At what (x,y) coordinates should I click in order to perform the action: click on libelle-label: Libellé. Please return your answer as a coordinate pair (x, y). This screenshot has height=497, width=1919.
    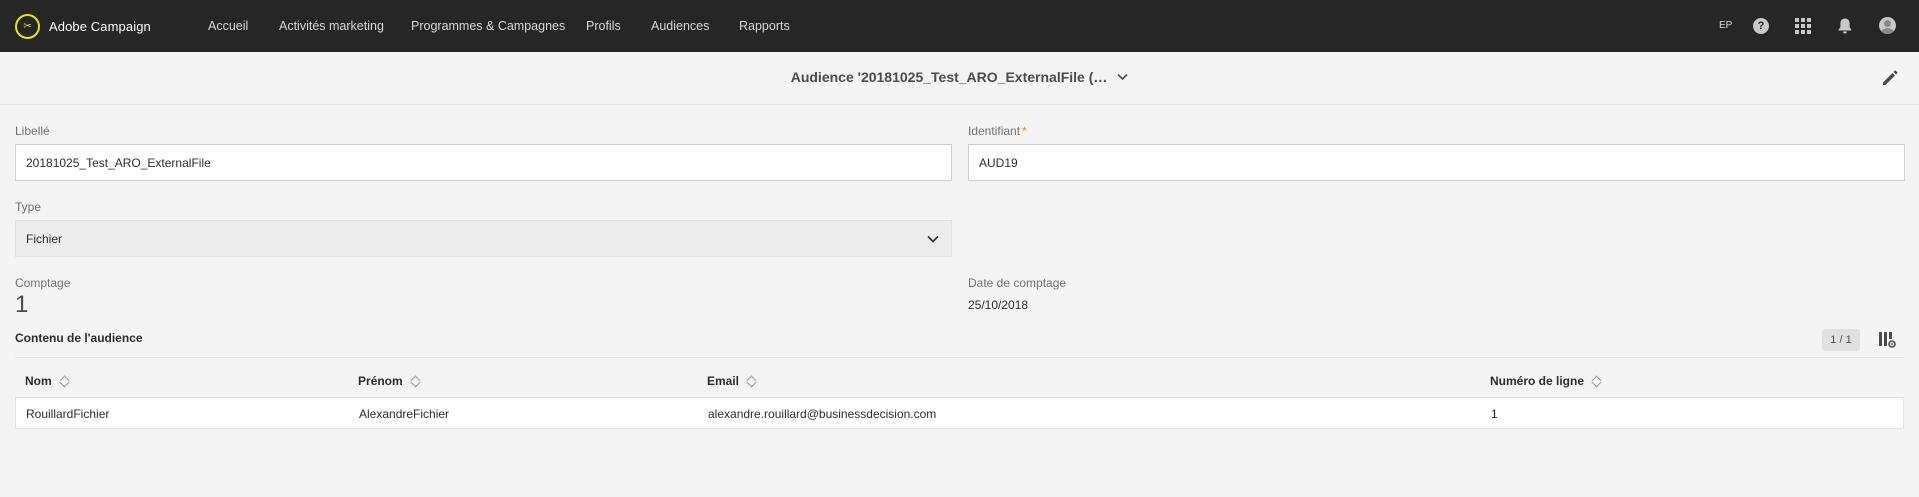
    Looking at the image, I should click on (32, 131).